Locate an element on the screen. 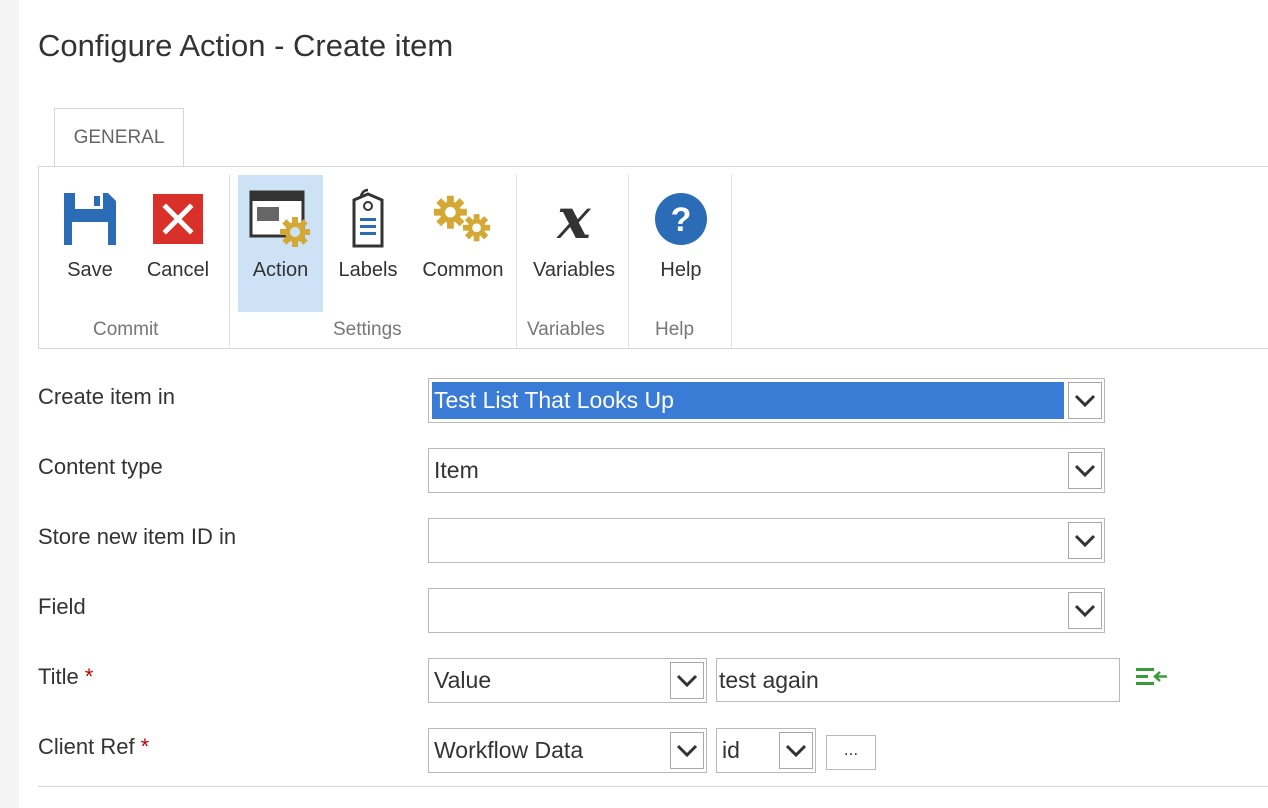  client-ref-label-text: Client Ref is located at coordinates (86, 746).